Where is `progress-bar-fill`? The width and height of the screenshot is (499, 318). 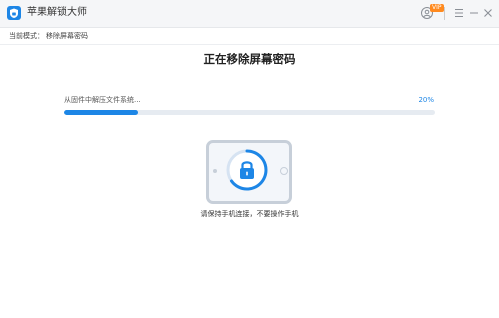
progress-bar-fill is located at coordinates (101, 112).